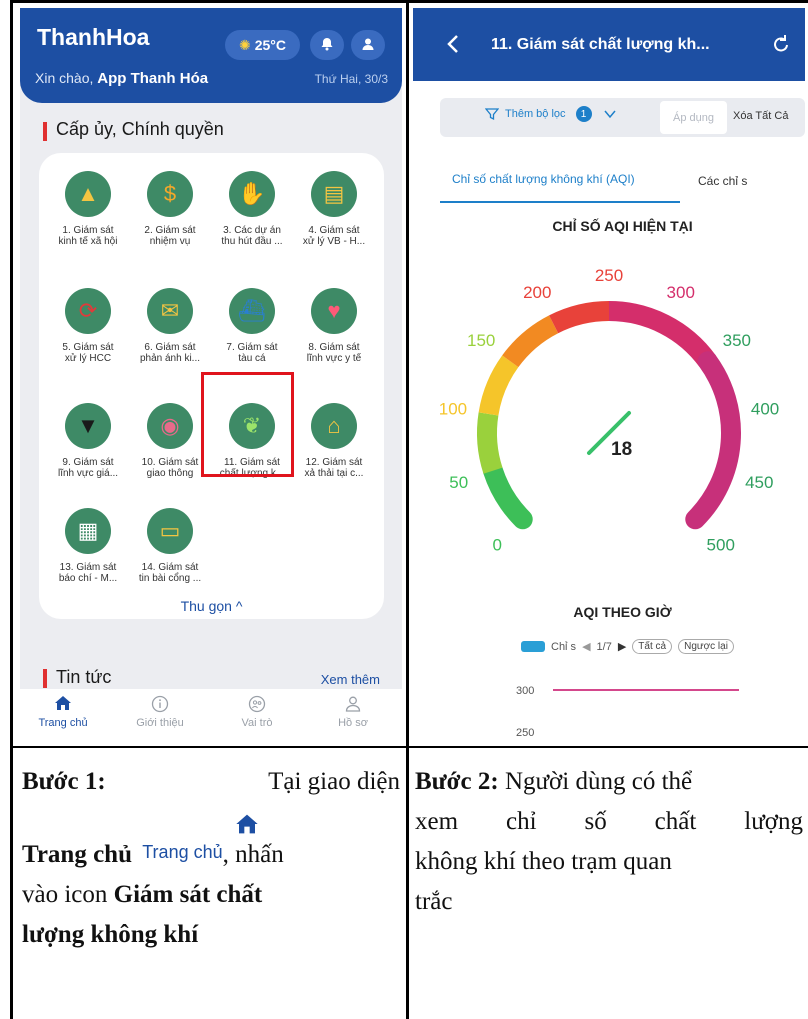 This screenshot has width=808, height=1019. I want to click on see-more-link: Xem thêm, so click(350, 679).